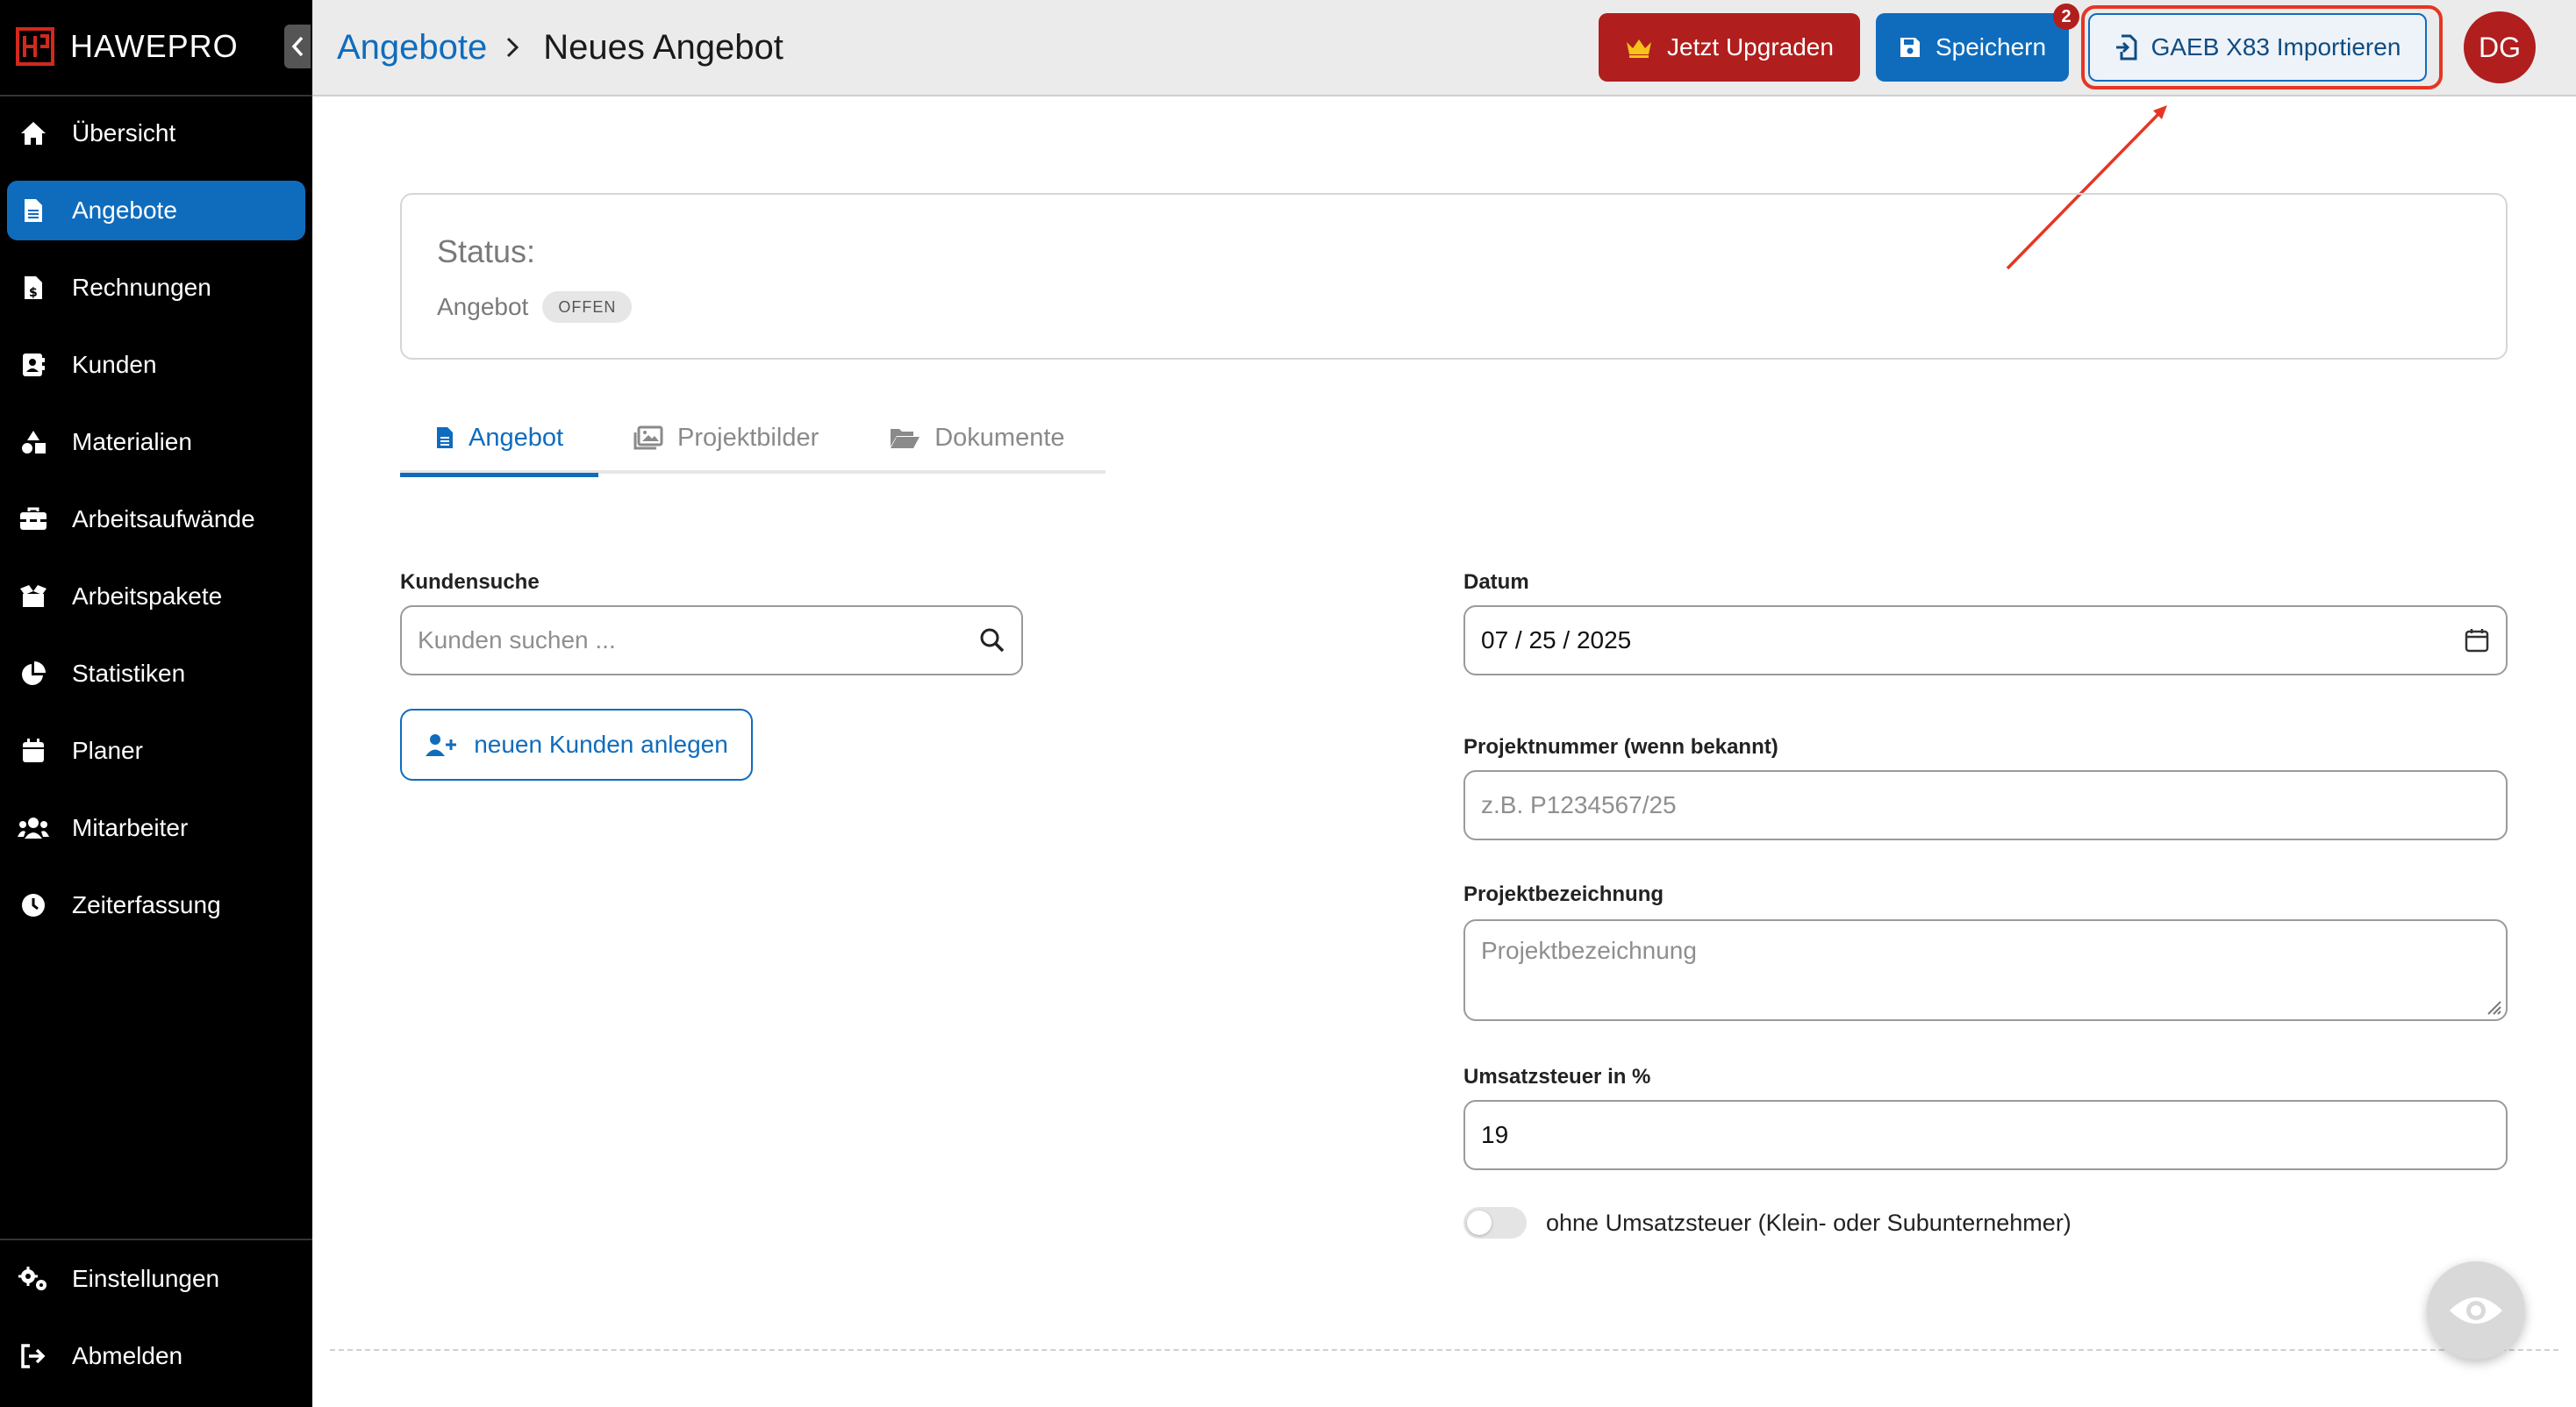  Describe the element at coordinates (1496, 582) in the screenshot. I see `date-label: Datum` at that location.